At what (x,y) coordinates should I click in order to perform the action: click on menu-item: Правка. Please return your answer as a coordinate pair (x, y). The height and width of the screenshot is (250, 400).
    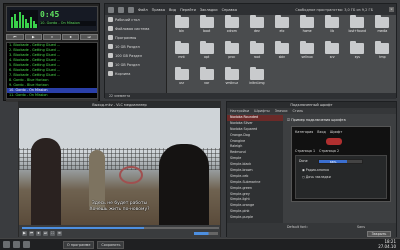
    Looking at the image, I should click on (158, 10).